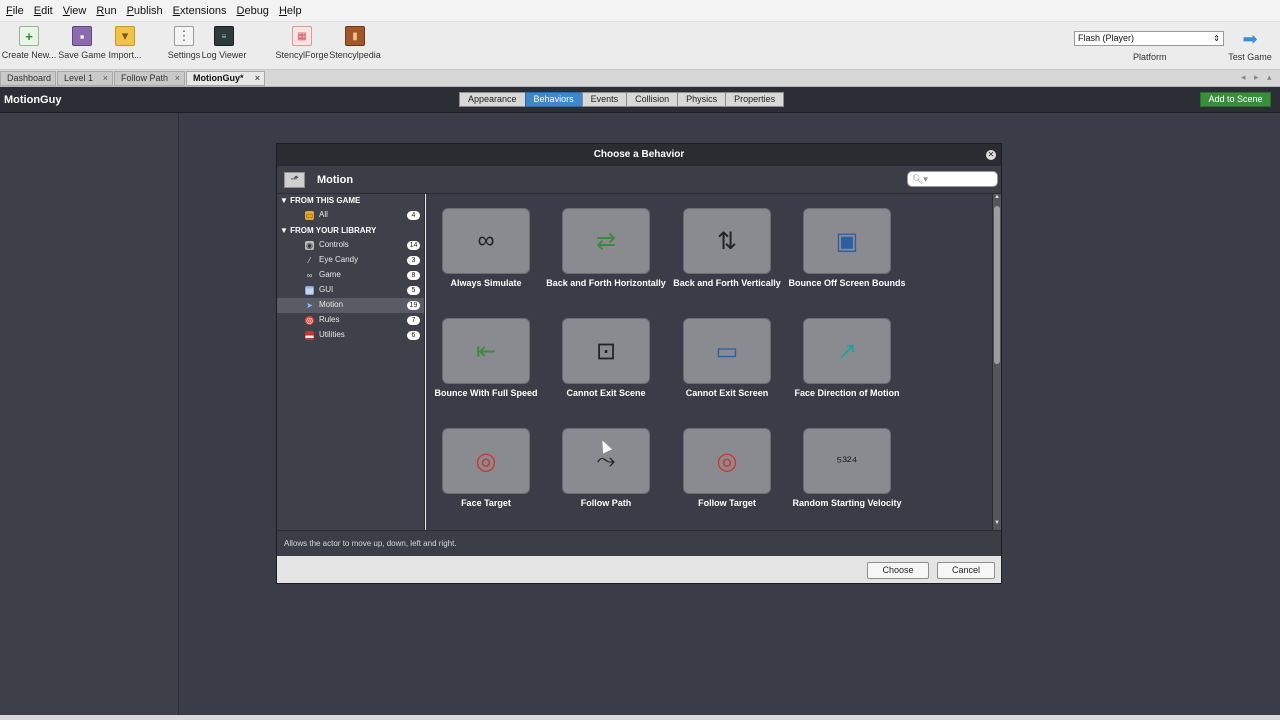 The width and height of the screenshot is (1280, 720). Describe the element at coordinates (309, 260) in the screenshot. I see `magic-wand-icon: ⁄` at that location.